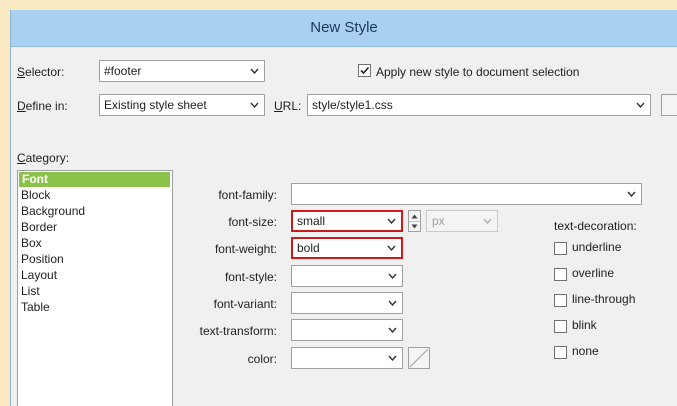 Image resolution: width=677 pixels, height=406 pixels. Describe the element at coordinates (466, 194) in the screenshot. I see `font-family-dropdown` at that location.